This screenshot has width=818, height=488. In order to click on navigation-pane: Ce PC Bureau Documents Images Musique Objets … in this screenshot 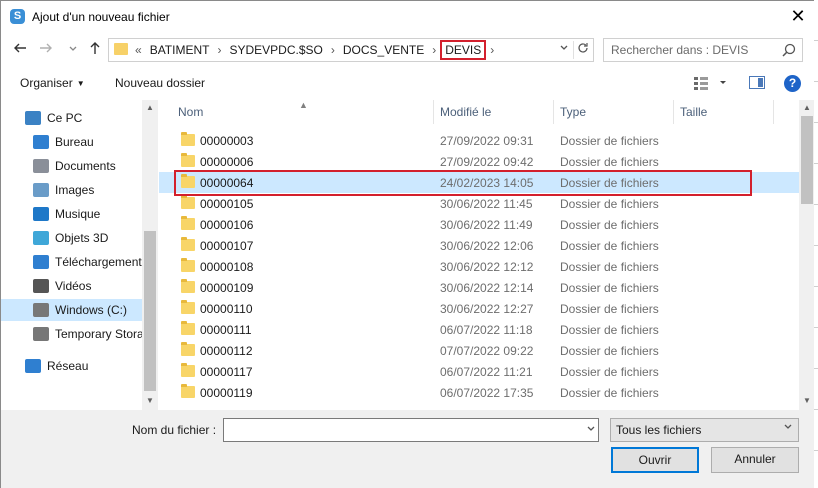, I will do `click(79, 255)`.